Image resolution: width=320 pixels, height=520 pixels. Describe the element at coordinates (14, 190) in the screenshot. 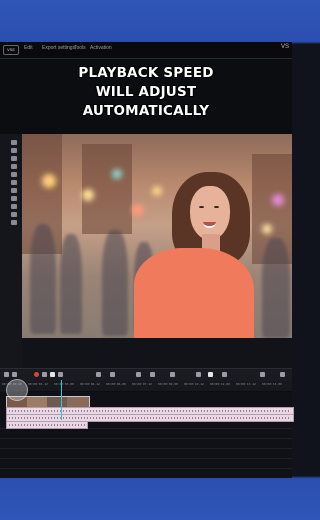

I see `zoom-icon` at that location.